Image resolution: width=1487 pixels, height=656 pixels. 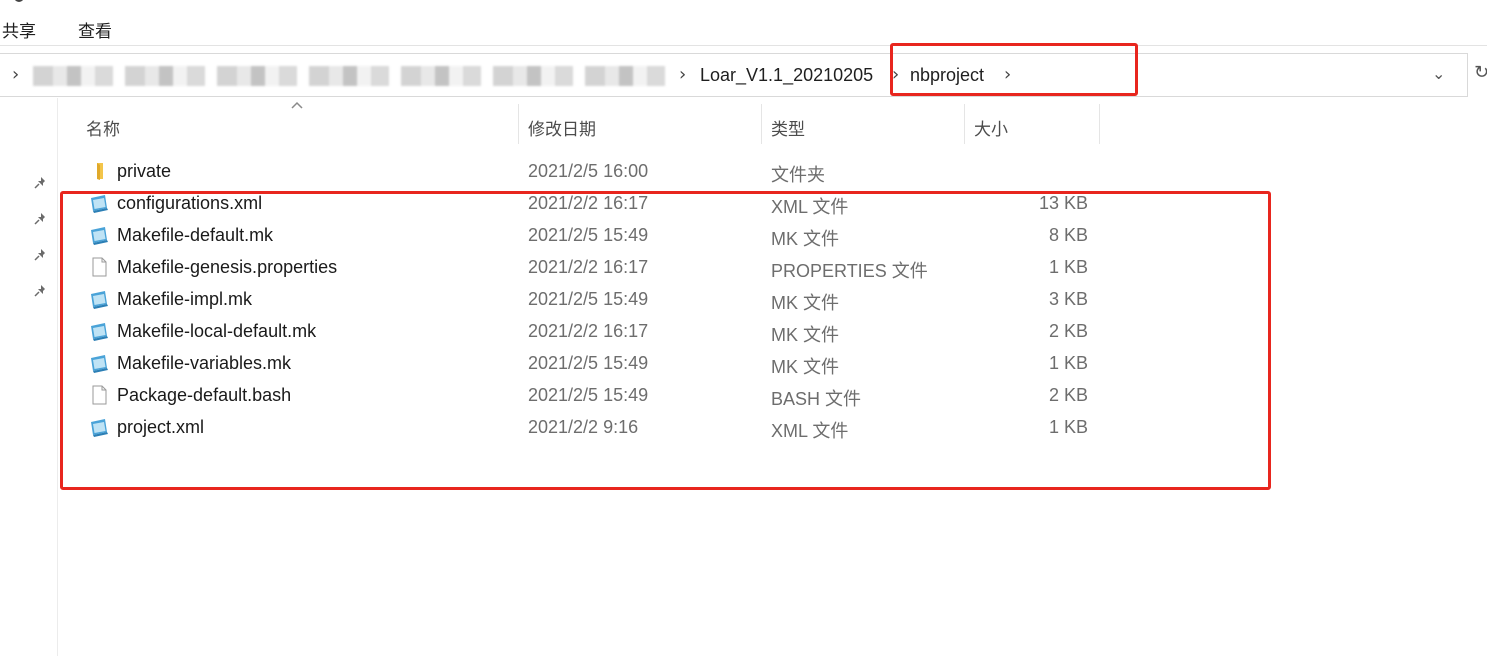 What do you see at coordinates (204, 363) in the screenshot?
I see `file-name: Makefile-variables.mk` at bounding box center [204, 363].